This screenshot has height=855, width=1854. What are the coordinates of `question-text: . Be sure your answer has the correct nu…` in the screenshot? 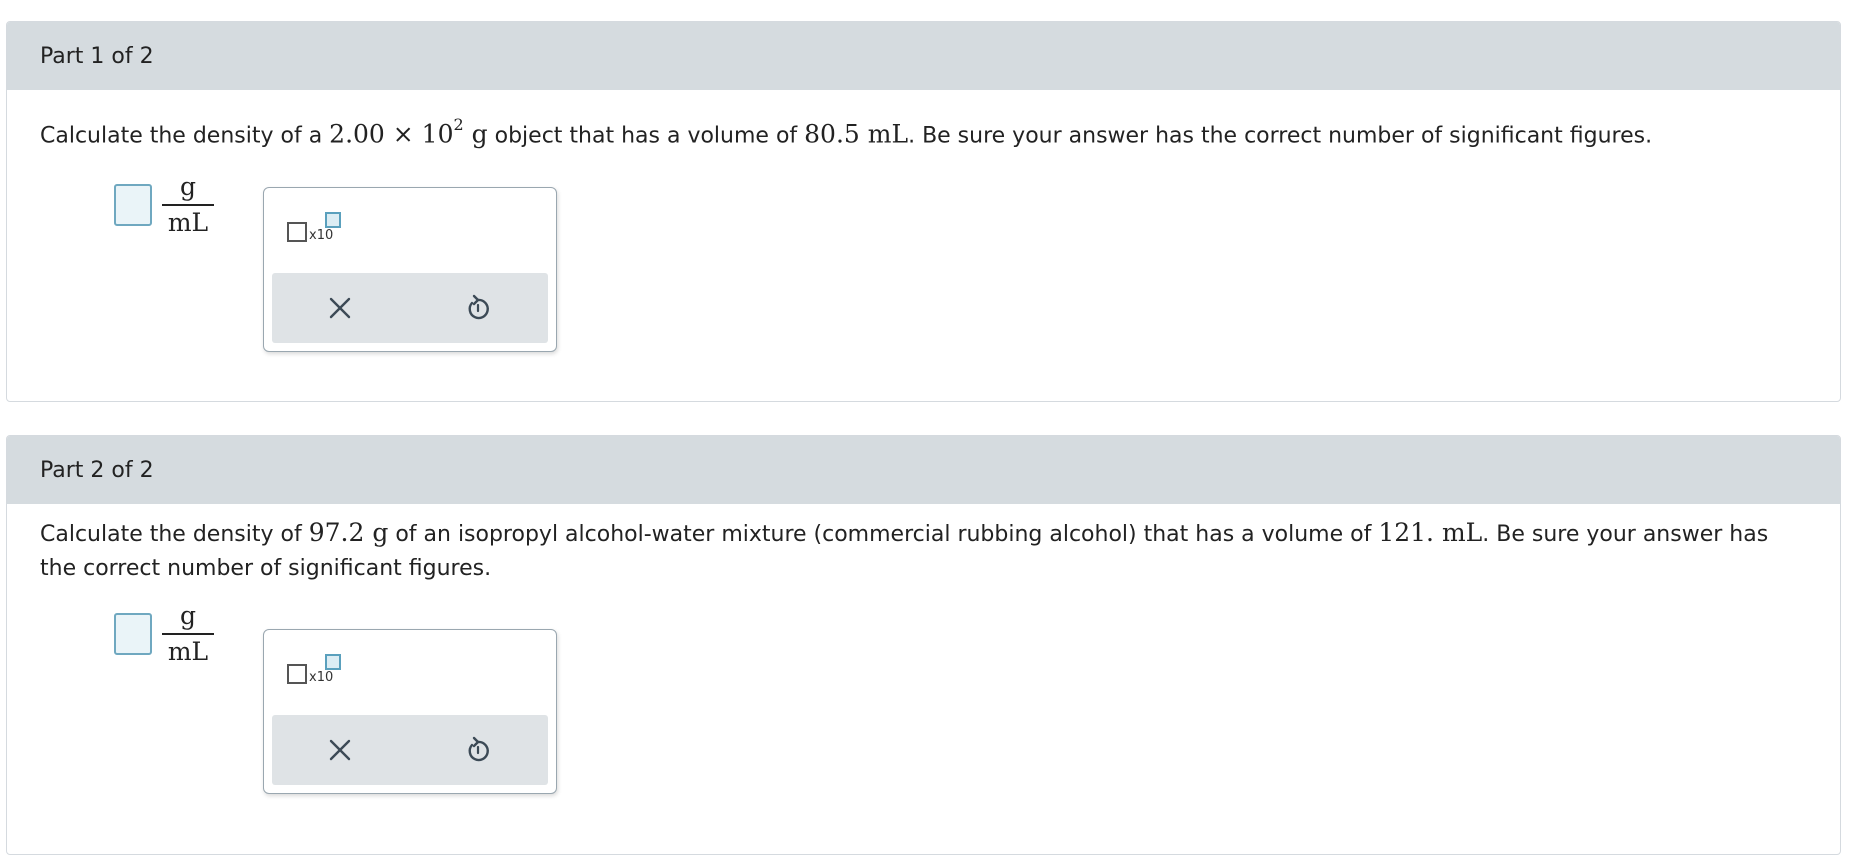 It's located at (1280, 136).